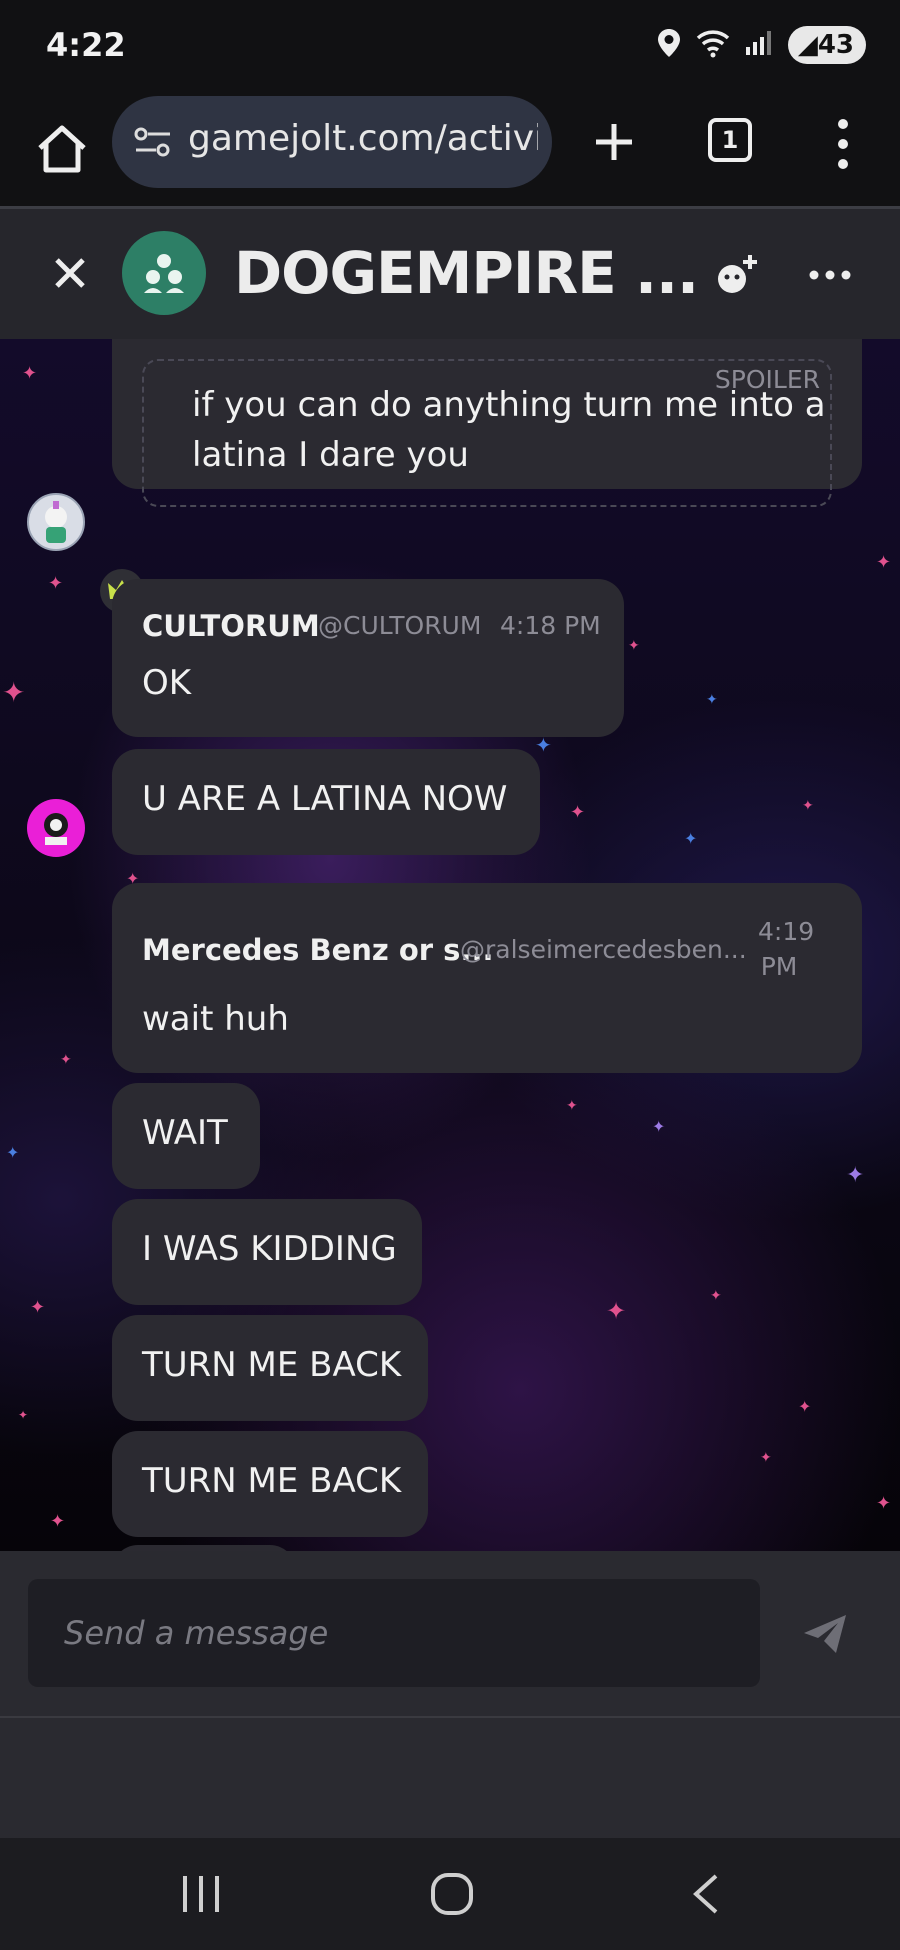 The image size is (900, 1950). I want to click on send-icon, so click(825, 1634).